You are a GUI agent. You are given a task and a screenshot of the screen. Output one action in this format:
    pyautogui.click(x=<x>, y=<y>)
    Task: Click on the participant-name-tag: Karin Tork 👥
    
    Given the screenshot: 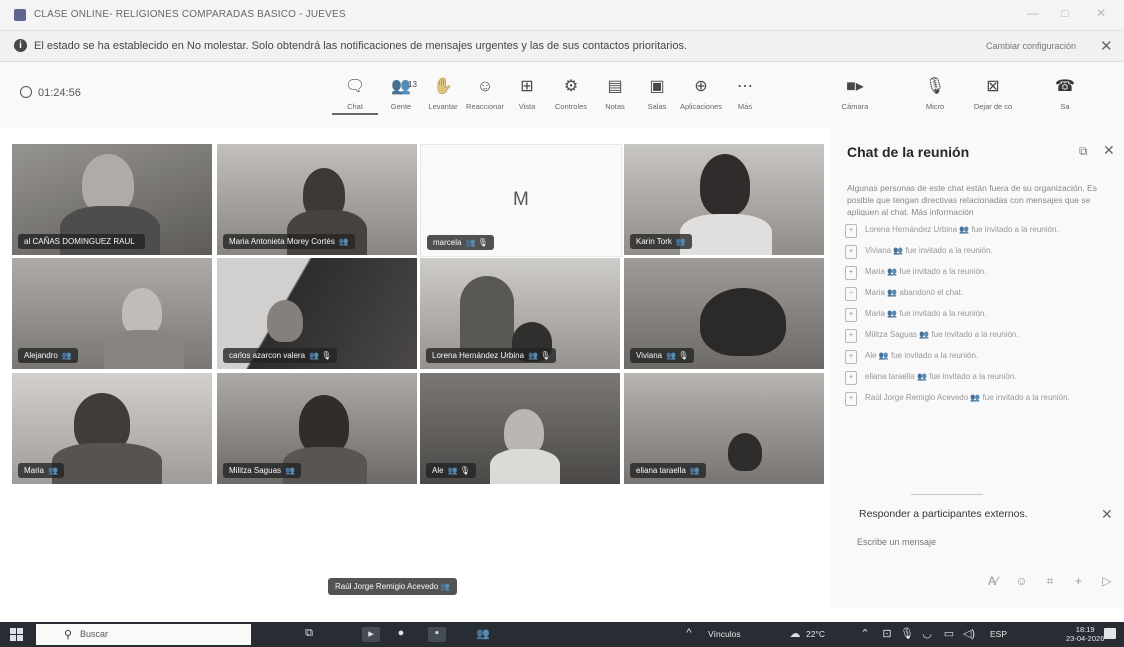 What is the action you would take?
    pyautogui.click(x=661, y=241)
    